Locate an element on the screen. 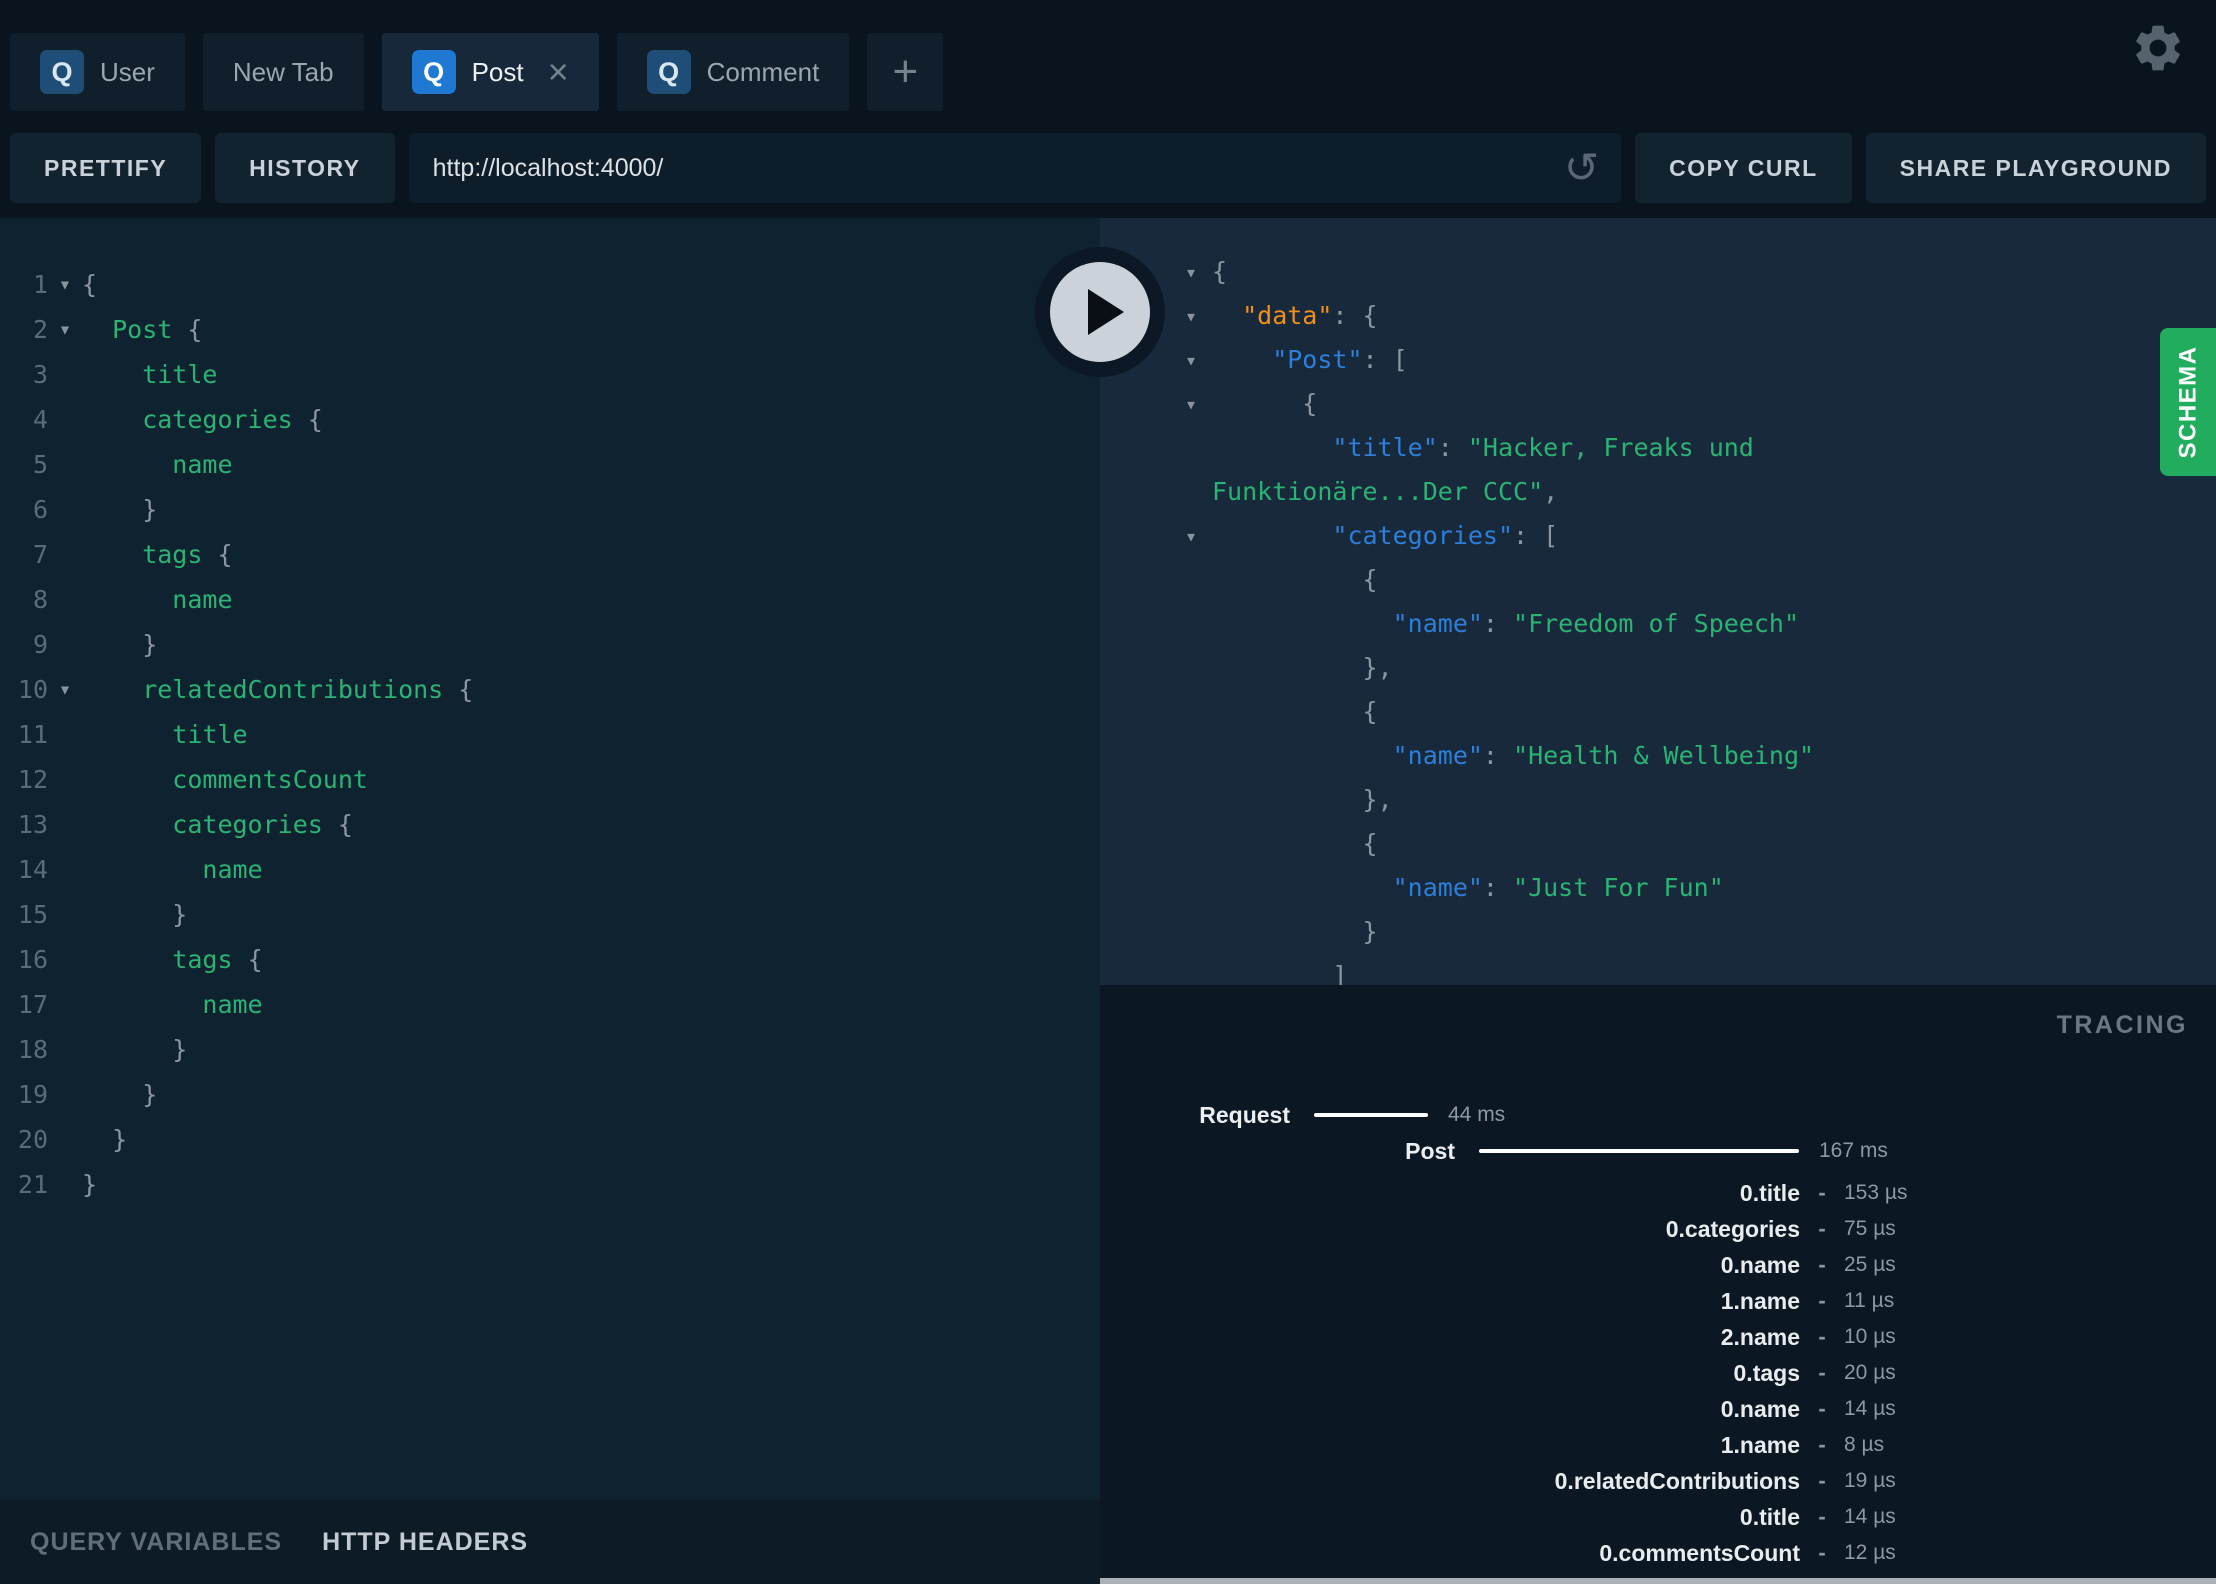 This screenshot has width=2216, height=1584. response-text: "data": { is located at coordinates (1714, 316).